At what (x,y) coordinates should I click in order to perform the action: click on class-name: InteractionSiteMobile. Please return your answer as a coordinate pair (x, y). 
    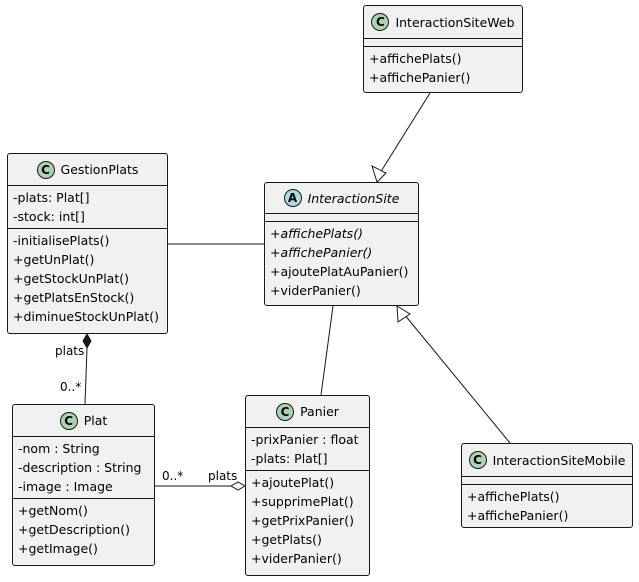
    Looking at the image, I should click on (559, 460).